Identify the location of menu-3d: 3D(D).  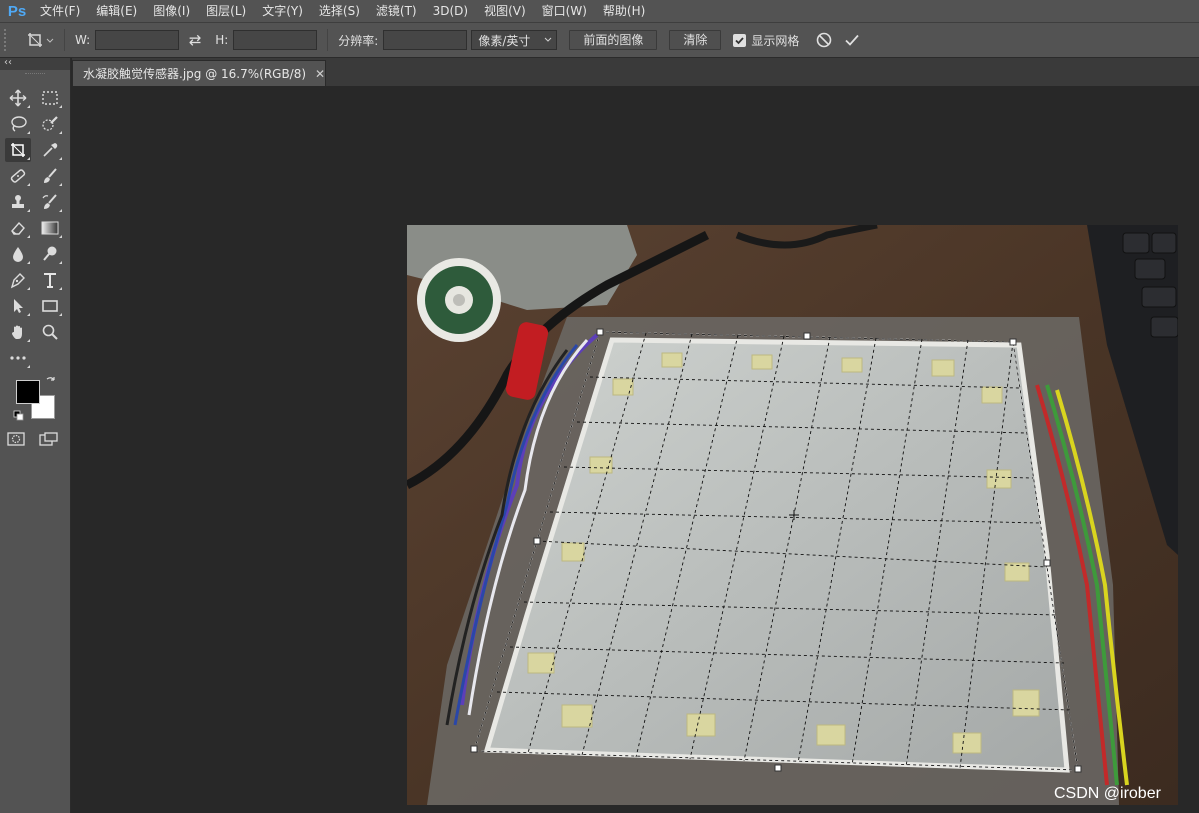
(450, 11).